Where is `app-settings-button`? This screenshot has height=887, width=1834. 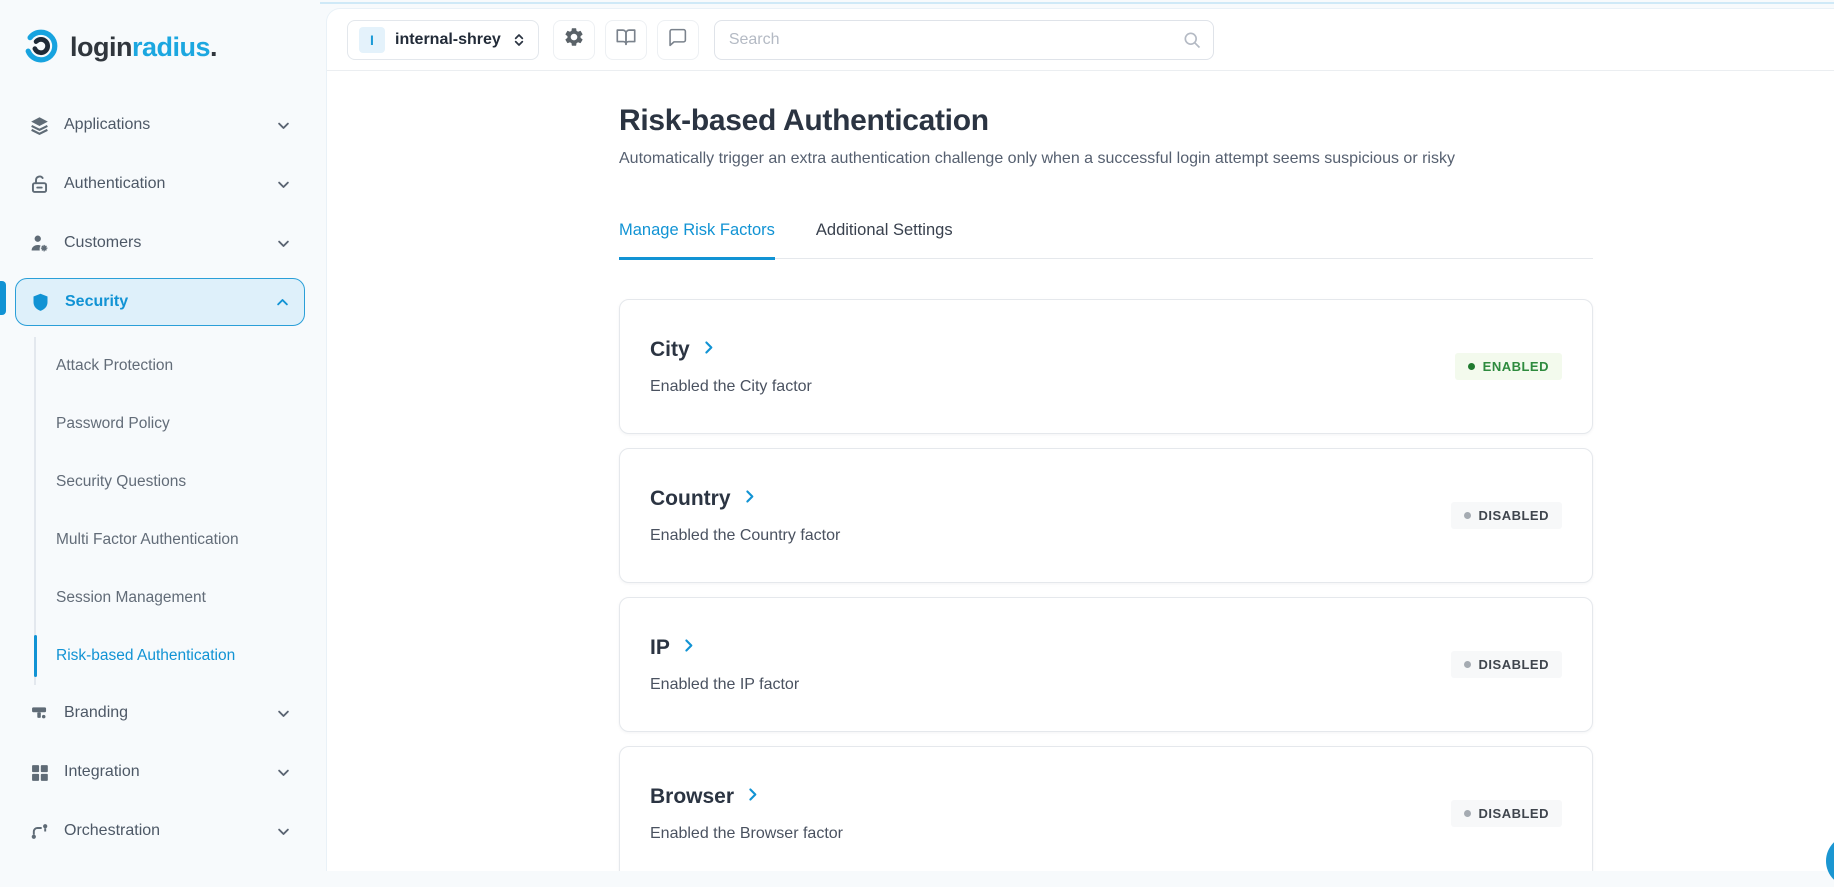
app-settings-button is located at coordinates (573, 39).